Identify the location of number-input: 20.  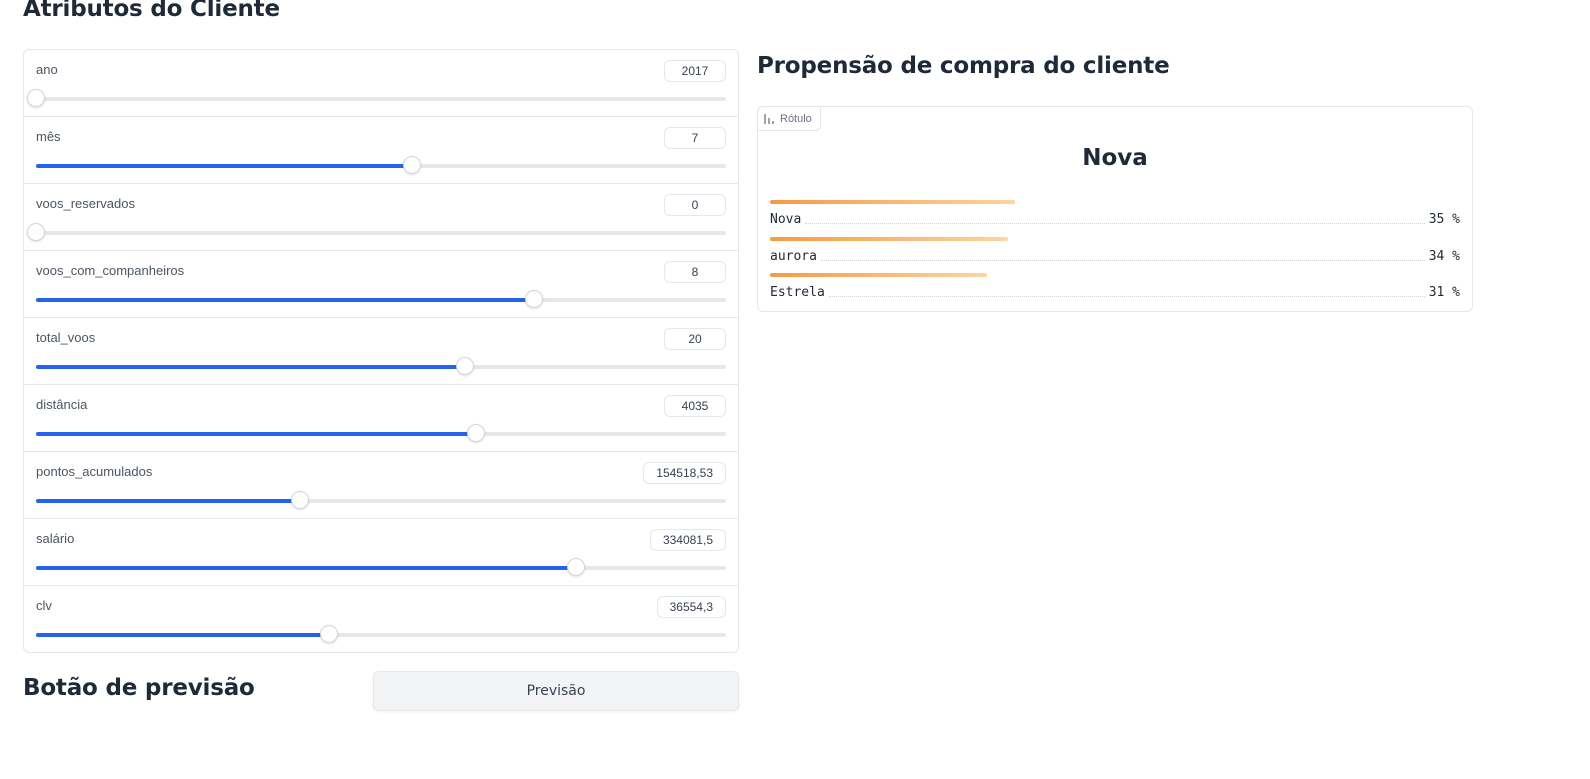
(695, 339).